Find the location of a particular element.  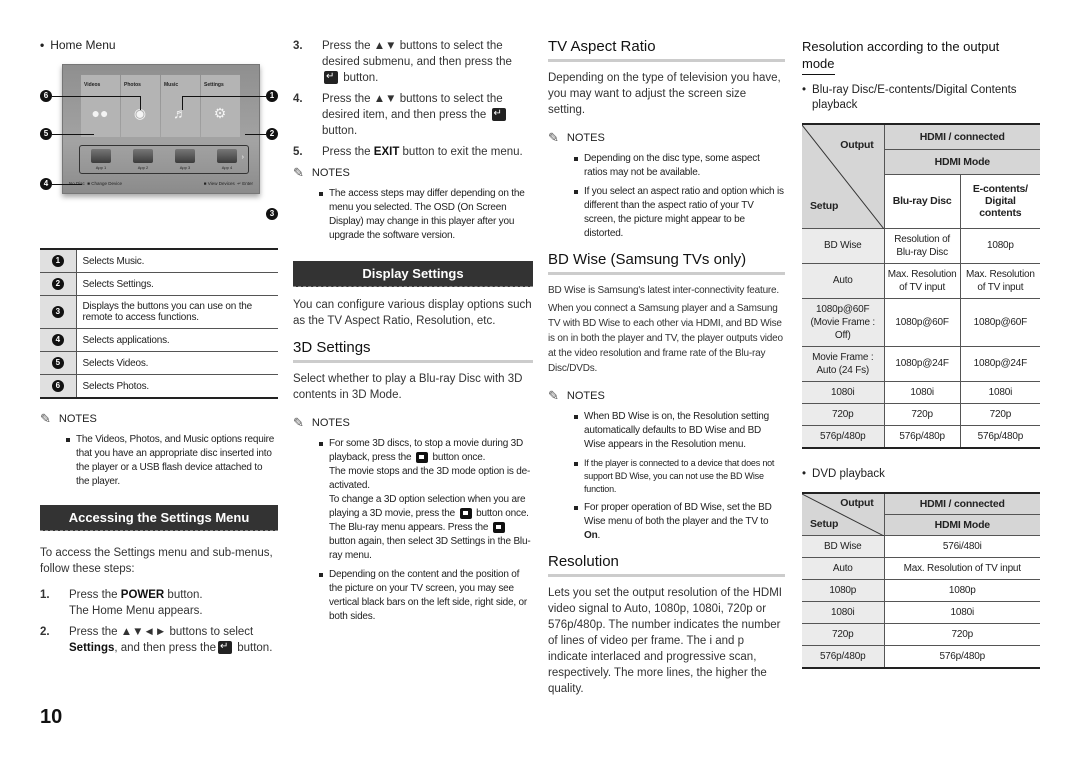

power-keyword: POWER is located at coordinates (142, 595).